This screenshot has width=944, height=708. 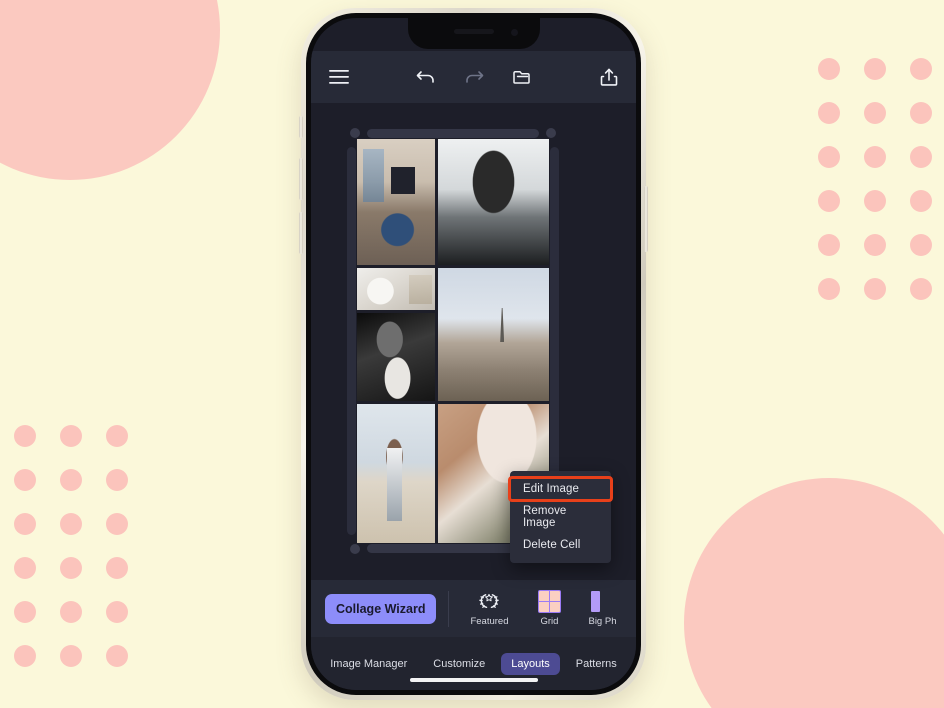 What do you see at coordinates (514, 32) in the screenshot?
I see `front-camera-icon` at bounding box center [514, 32].